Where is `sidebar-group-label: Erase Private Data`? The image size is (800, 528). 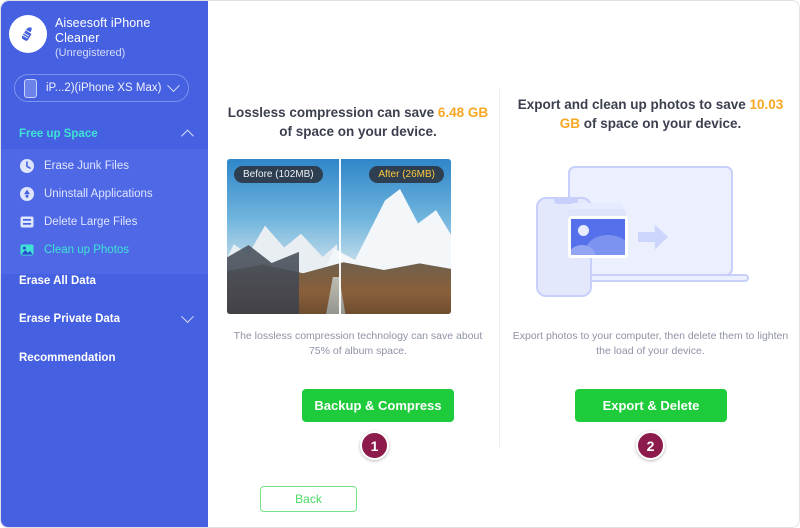 sidebar-group-label: Erase Private Data is located at coordinates (70, 319).